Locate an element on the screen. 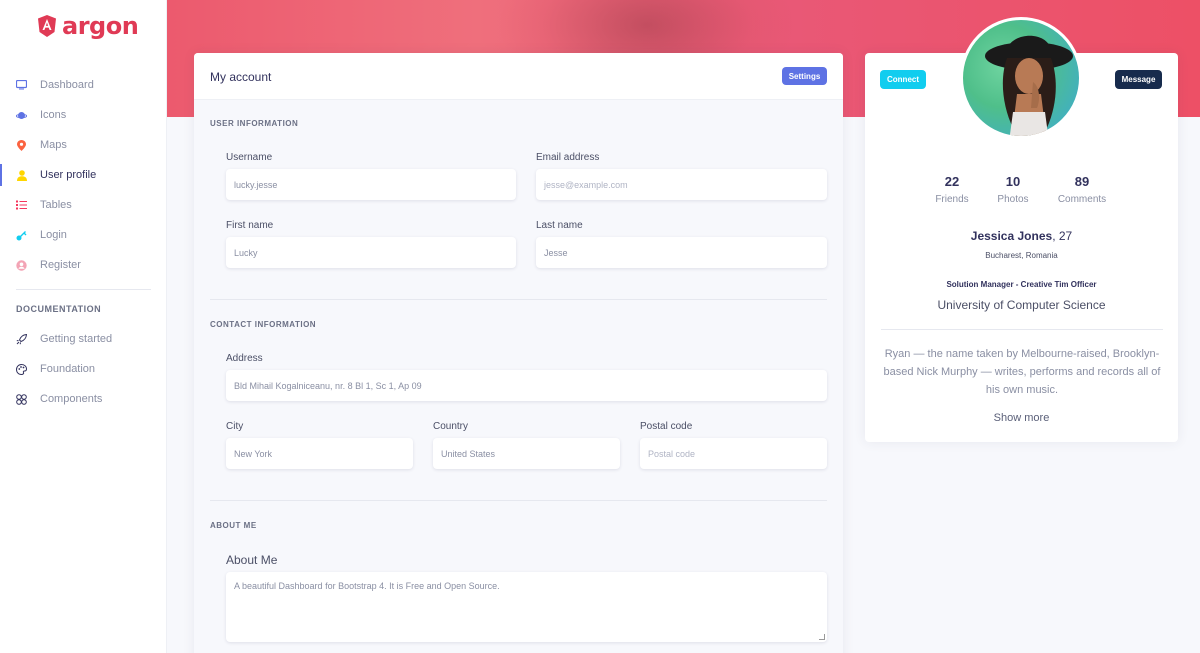  resize-handle-icon is located at coordinates (822, 637).